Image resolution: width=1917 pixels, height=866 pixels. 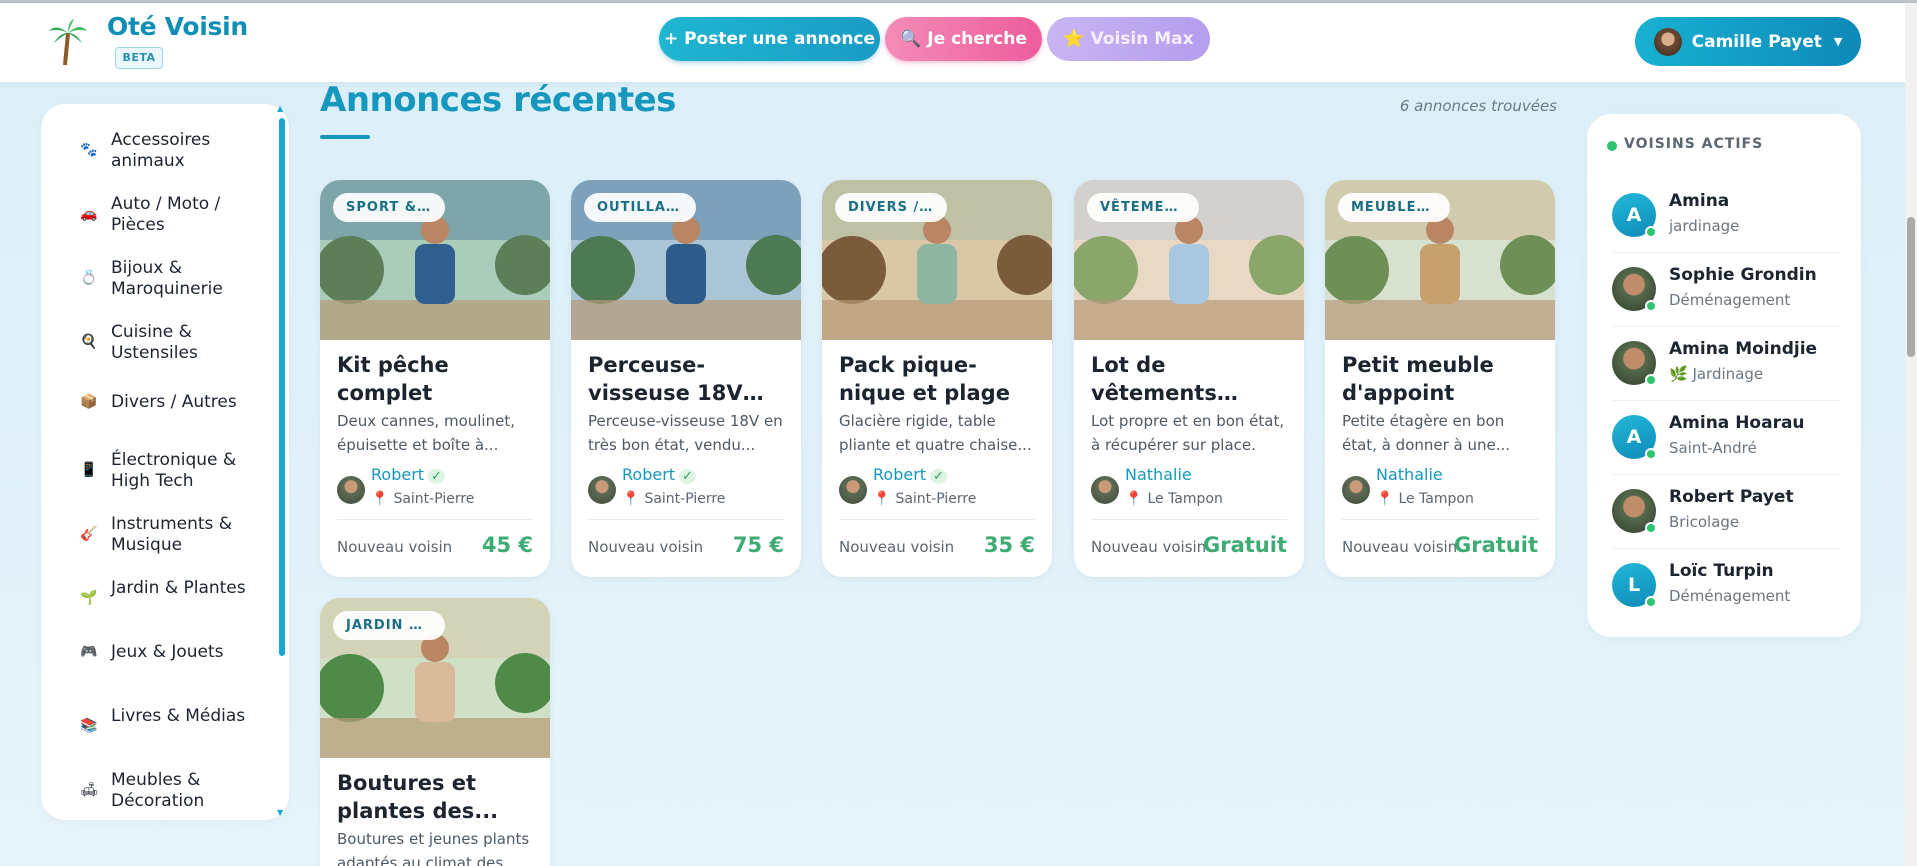 I want to click on listing-title: Kit pêche complet, so click(x=437, y=379).